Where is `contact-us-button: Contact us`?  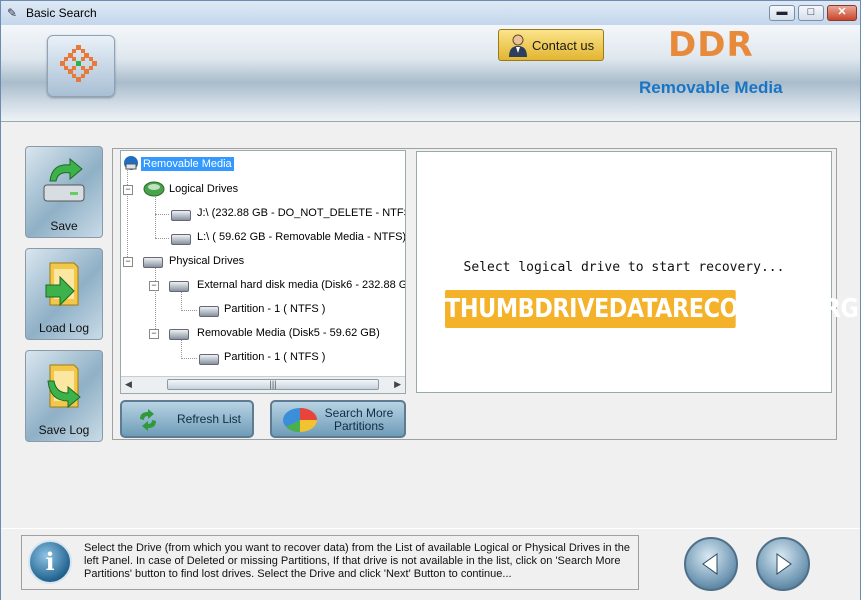 contact-us-button: Contact us is located at coordinates (551, 45).